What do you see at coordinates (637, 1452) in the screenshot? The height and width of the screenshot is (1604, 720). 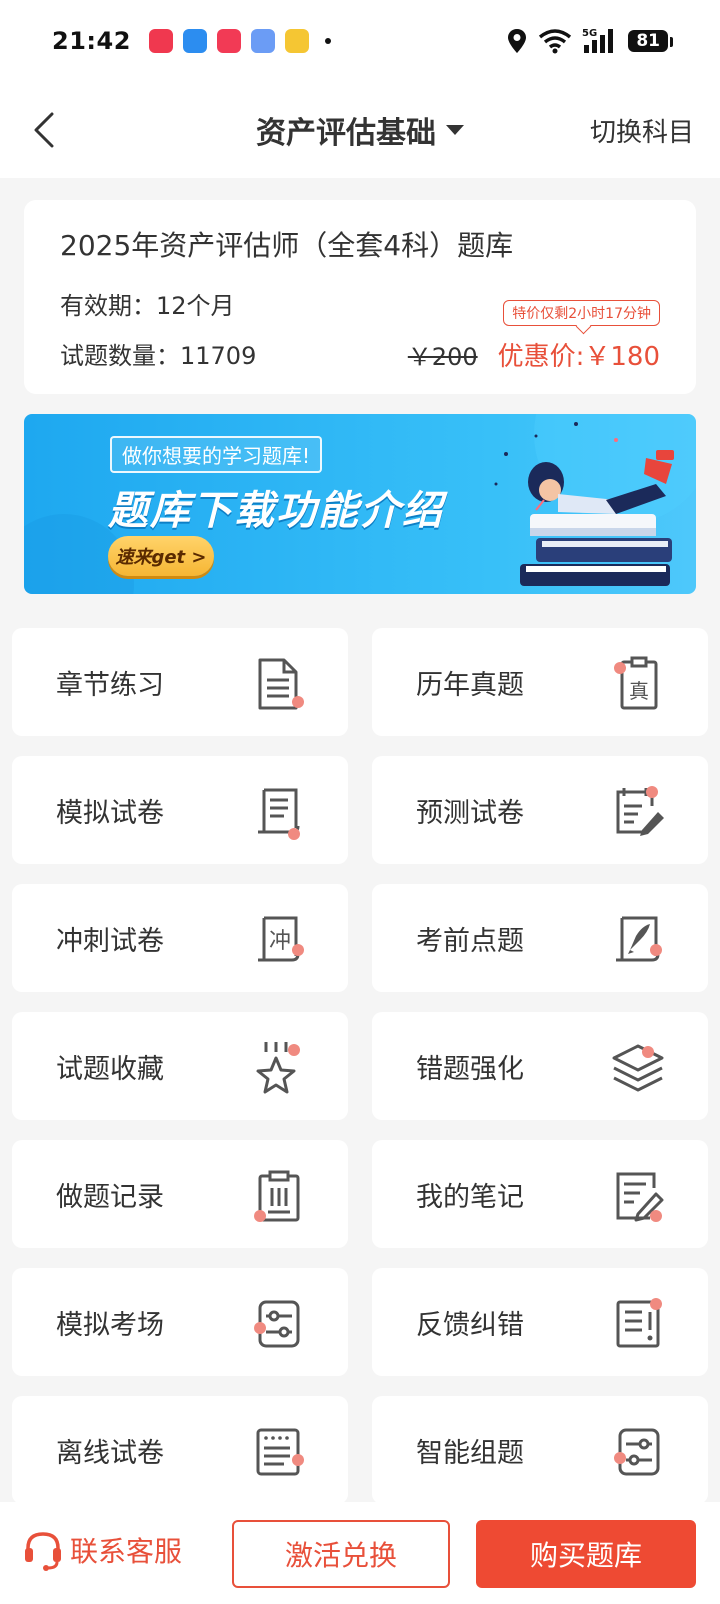 I see `smart-compose-icon` at bounding box center [637, 1452].